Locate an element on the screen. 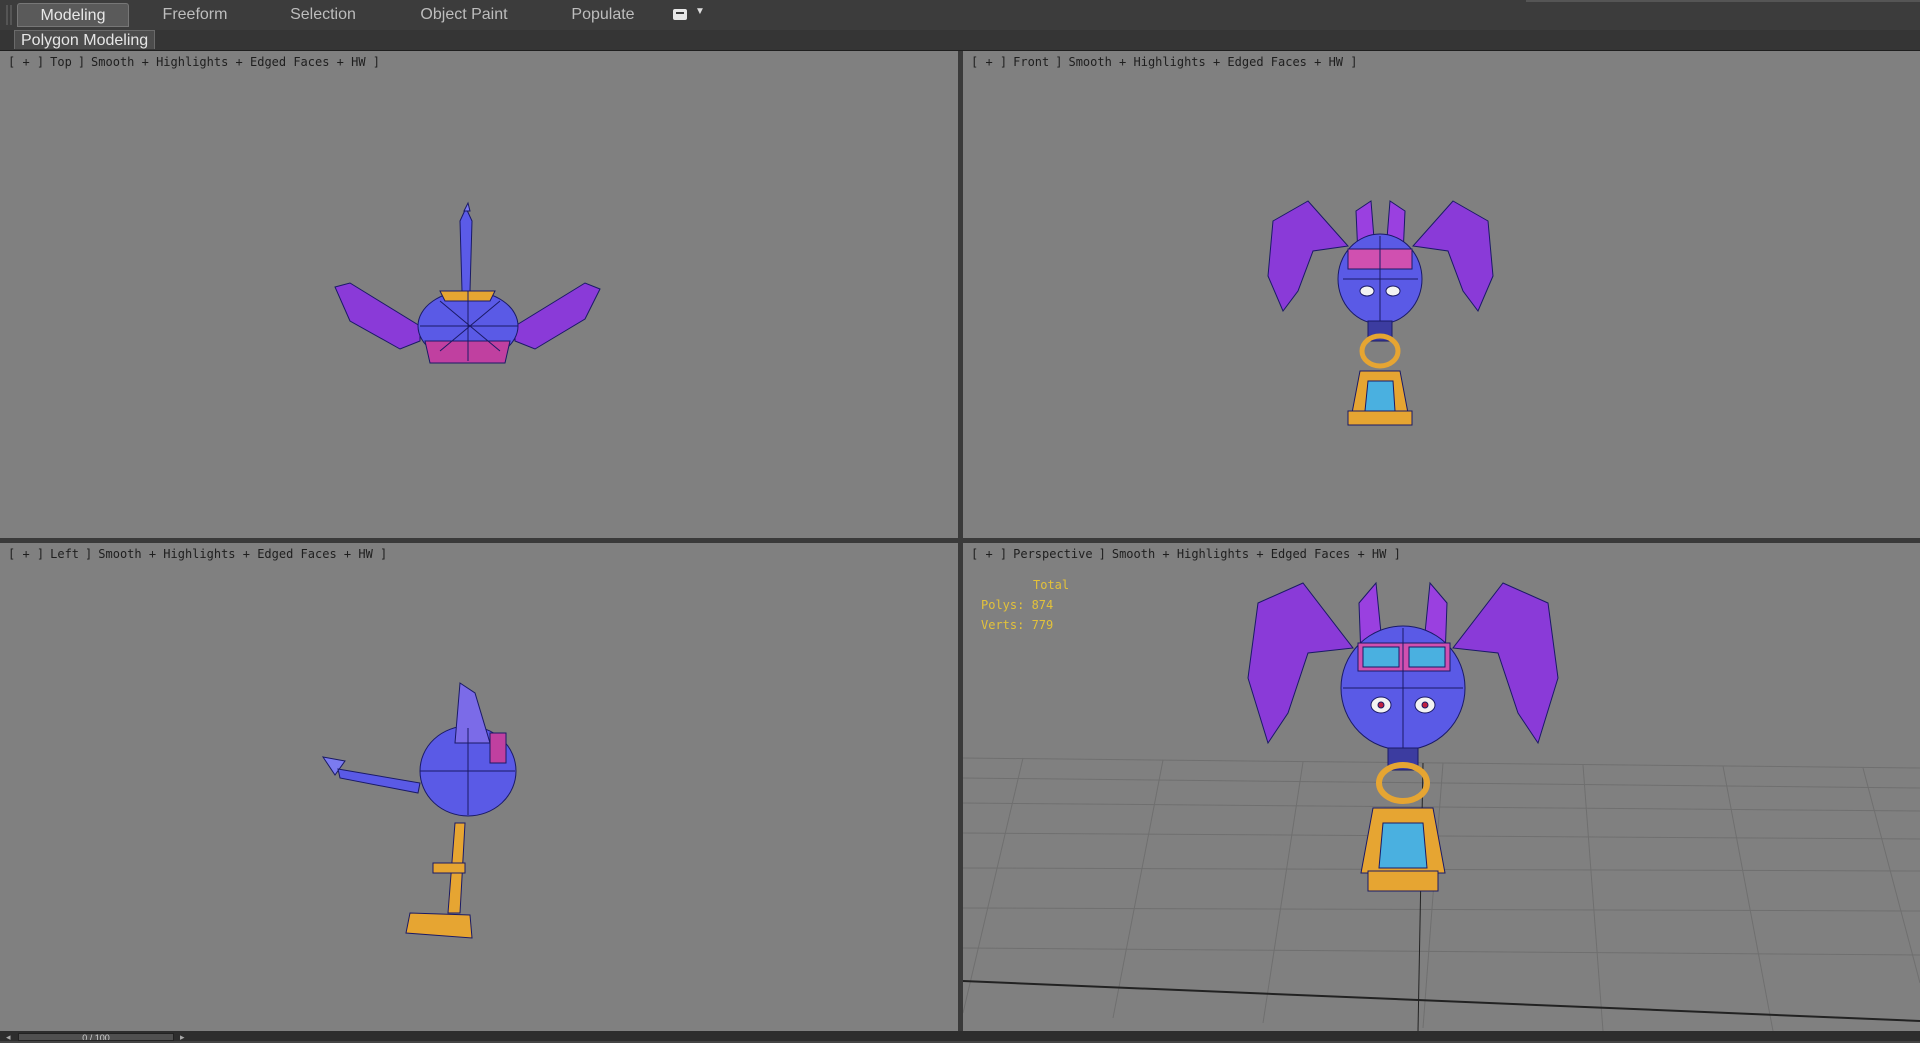 This screenshot has width=1920, height=1043. chevron-down-icon: ▼ is located at coordinates (700, 11).